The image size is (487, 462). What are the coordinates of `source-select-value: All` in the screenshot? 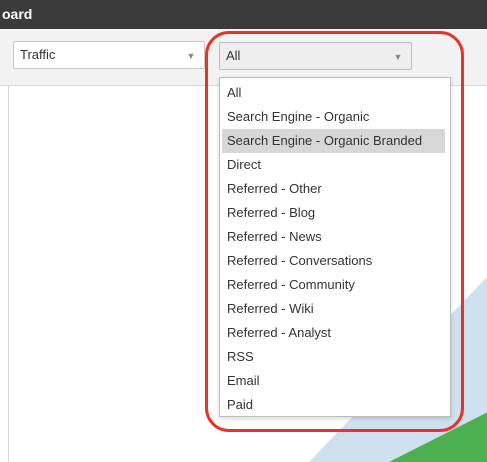 It's located at (233, 55).